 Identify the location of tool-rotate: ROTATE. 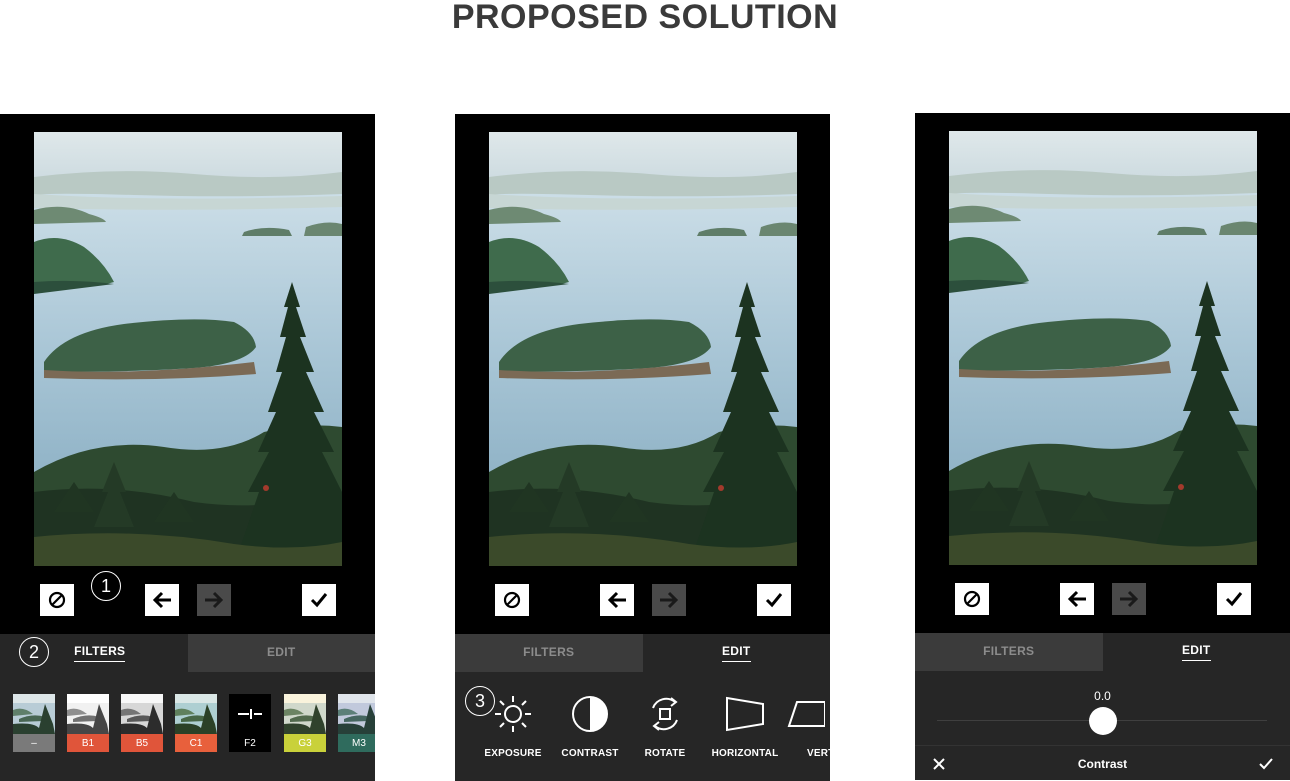
(665, 725).